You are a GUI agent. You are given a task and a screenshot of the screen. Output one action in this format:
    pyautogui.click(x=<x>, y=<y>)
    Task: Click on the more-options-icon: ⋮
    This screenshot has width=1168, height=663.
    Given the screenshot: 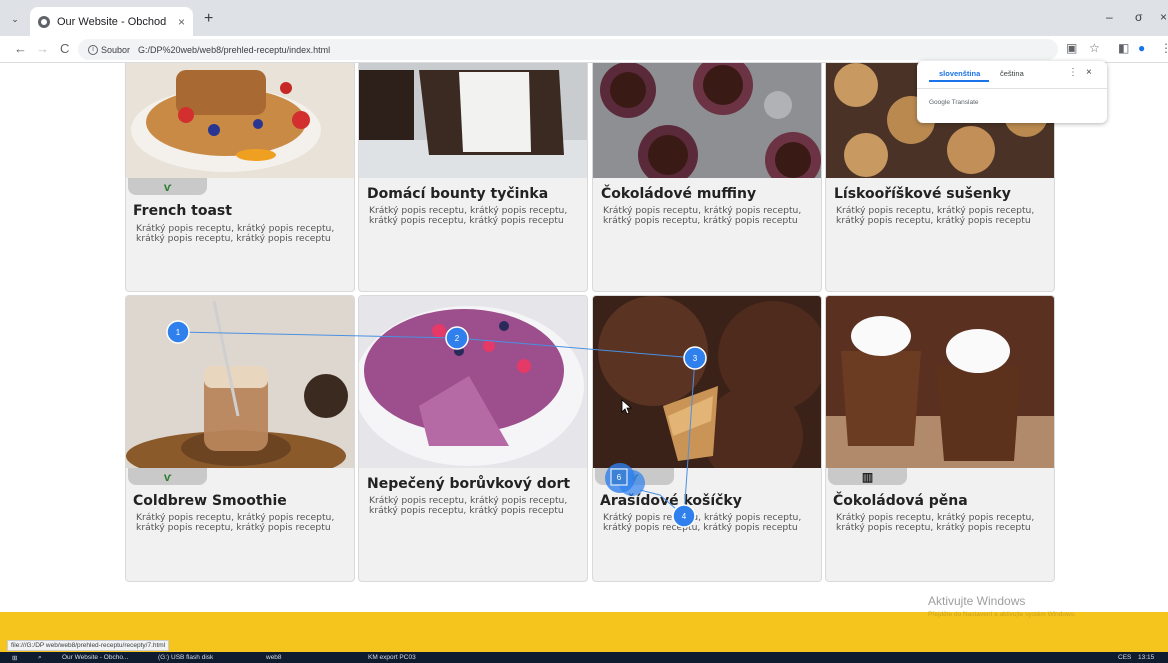 What is the action you would take?
    pyautogui.click(x=1073, y=72)
    